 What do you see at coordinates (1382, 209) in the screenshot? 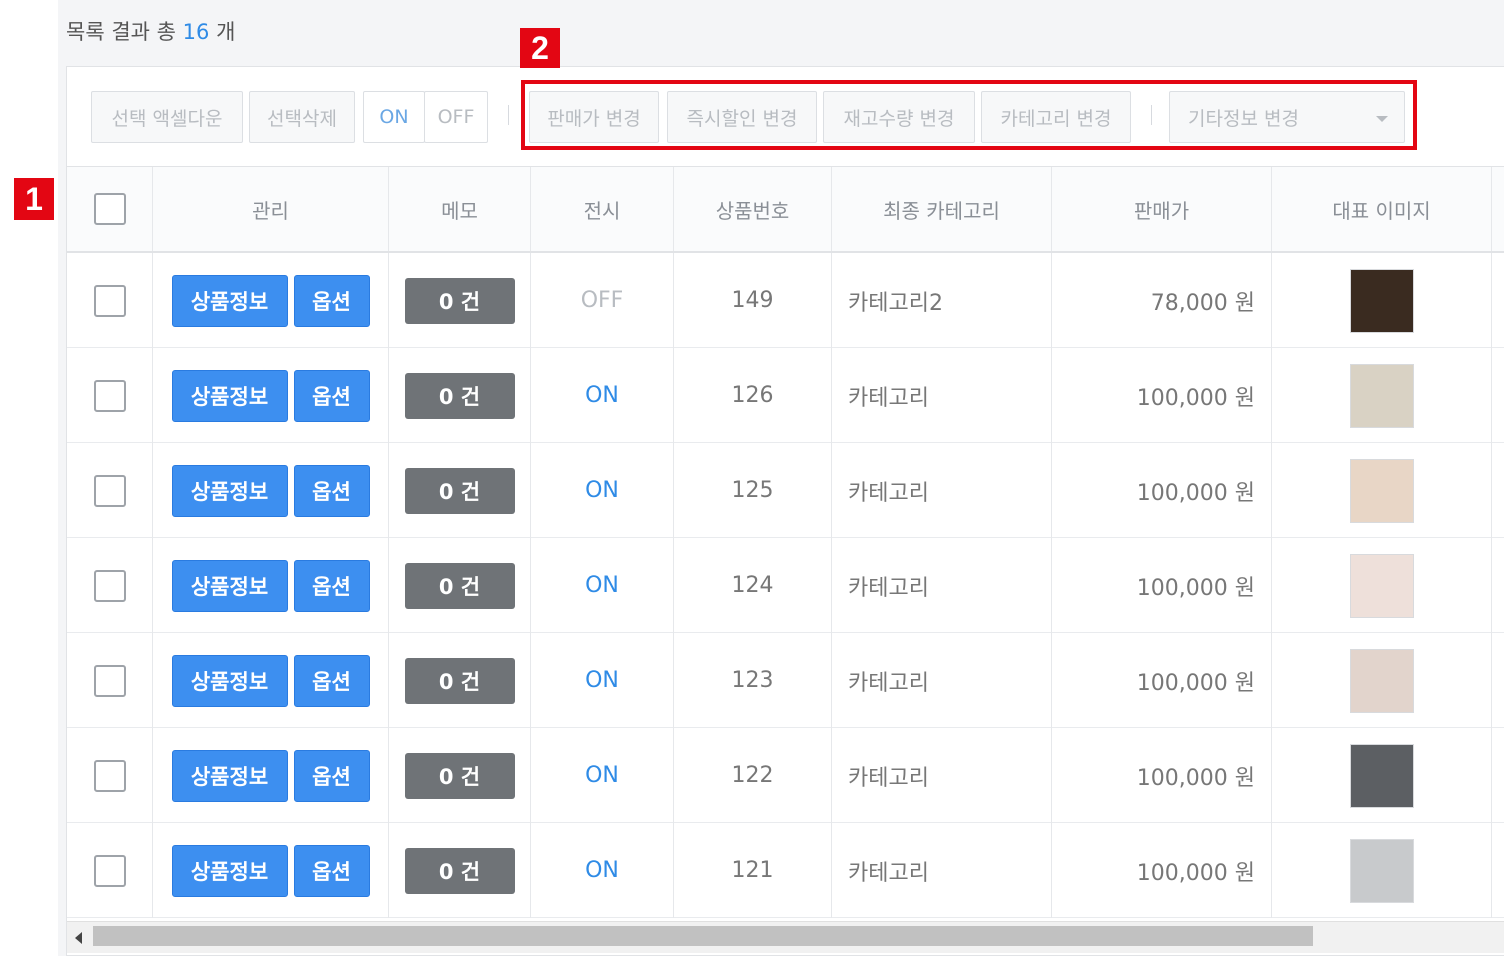
I see `col-image: 대표 이미지` at bounding box center [1382, 209].